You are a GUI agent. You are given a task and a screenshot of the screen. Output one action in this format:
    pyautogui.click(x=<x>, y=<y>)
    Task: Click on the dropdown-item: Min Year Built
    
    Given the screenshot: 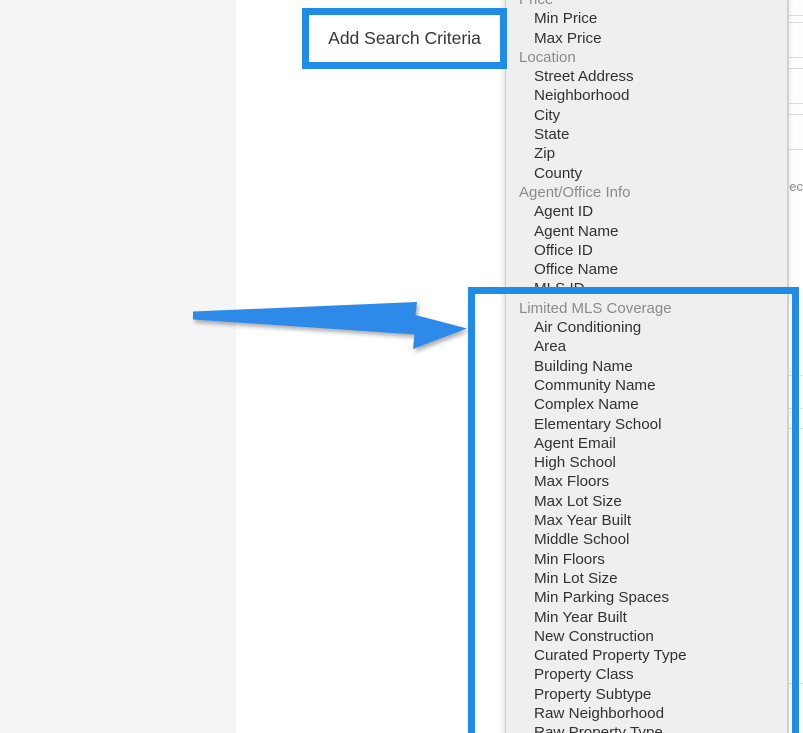 What is the action you would take?
    pyautogui.click(x=646, y=617)
    